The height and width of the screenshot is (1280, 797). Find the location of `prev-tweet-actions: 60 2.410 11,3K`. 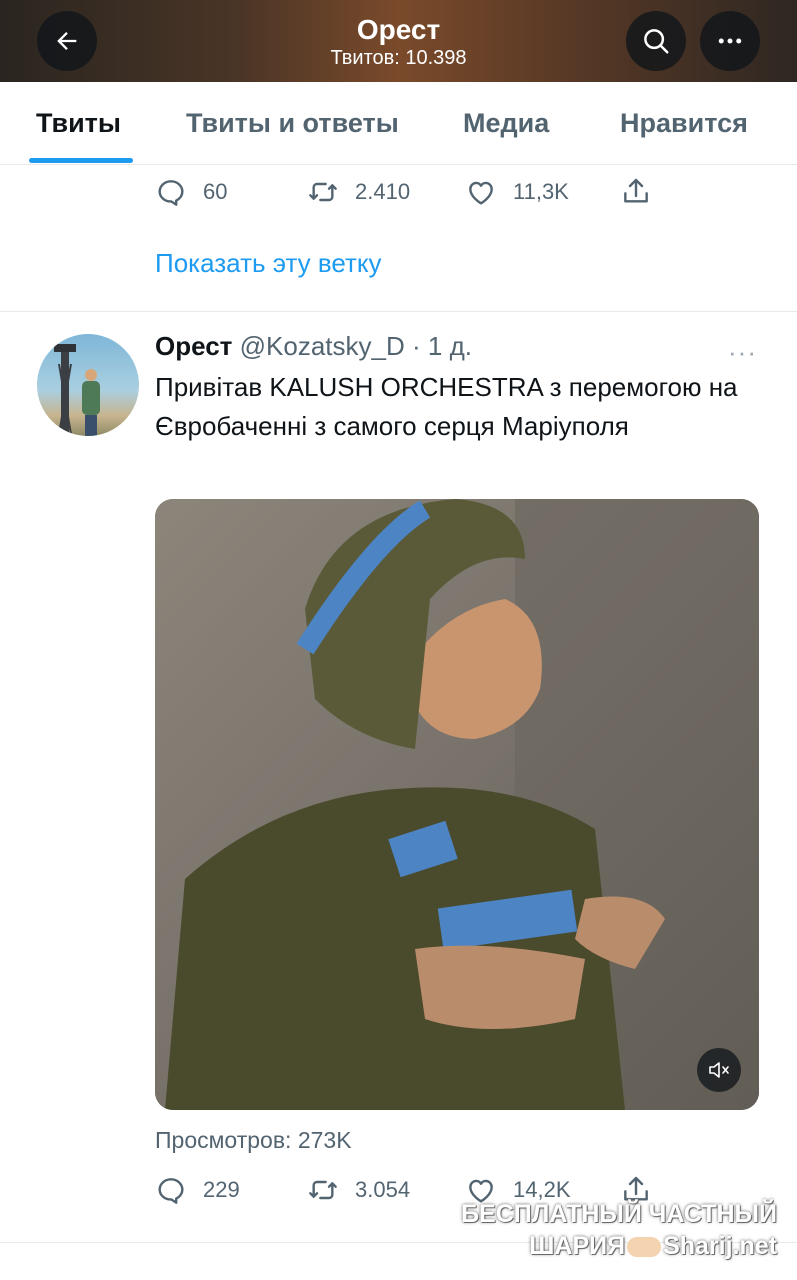

prev-tweet-actions: 60 2.410 11,3K is located at coordinates (415, 192).